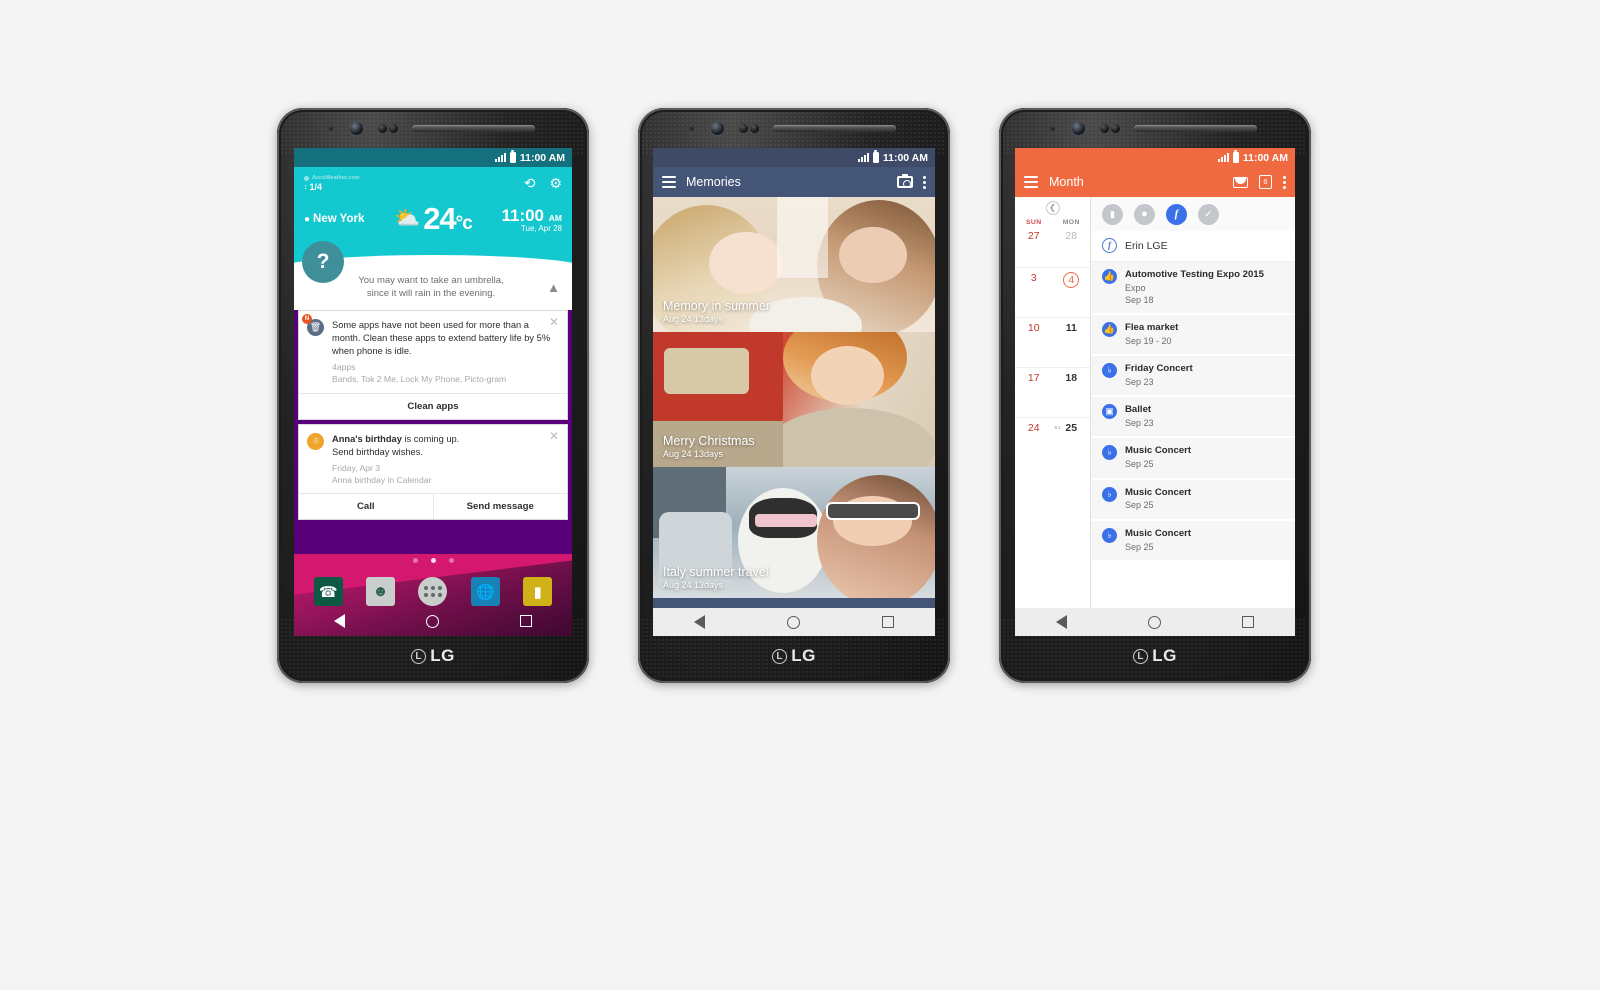 Image resolution: width=1600 pixels, height=990 pixels. What do you see at coordinates (794, 264) in the screenshot?
I see `memory-card: Memory in summer Aug 24 13days` at bounding box center [794, 264].